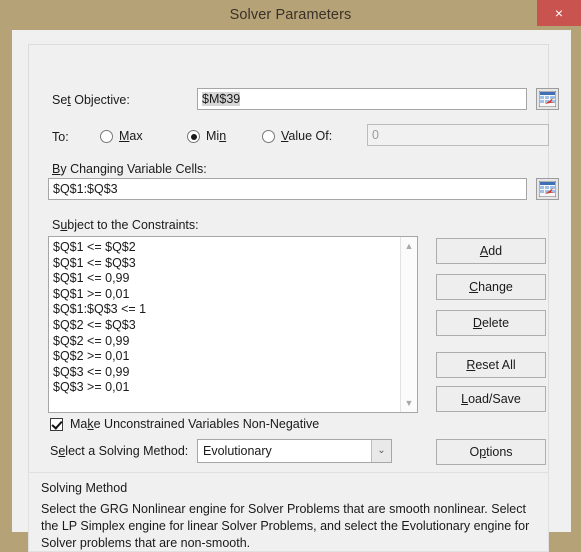  What do you see at coordinates (237, 451) in the screenshot?
I see `solving-method-value: Evolutionary` at bounding box center [237, 451].